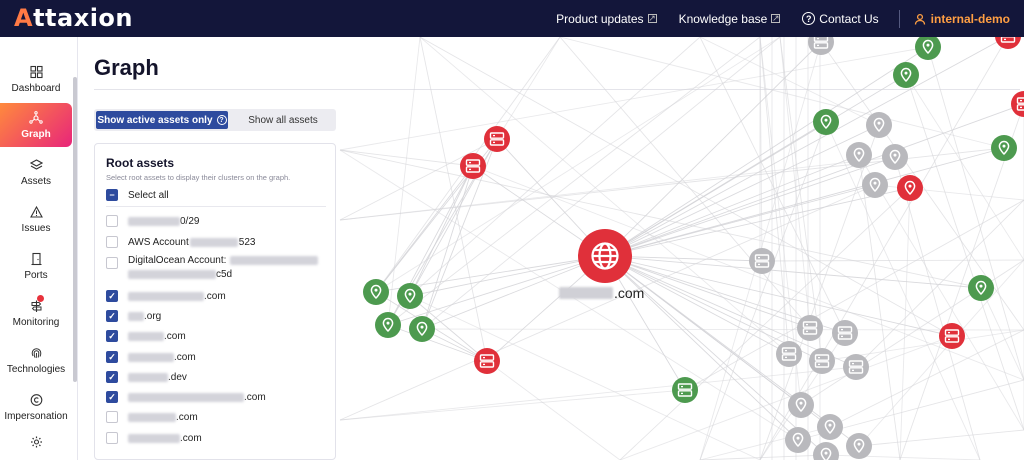  What do you see at coordinates (112, 195) in the screenshot?
I see `select-all-checkbox: −` at bounding box center [112, 195].